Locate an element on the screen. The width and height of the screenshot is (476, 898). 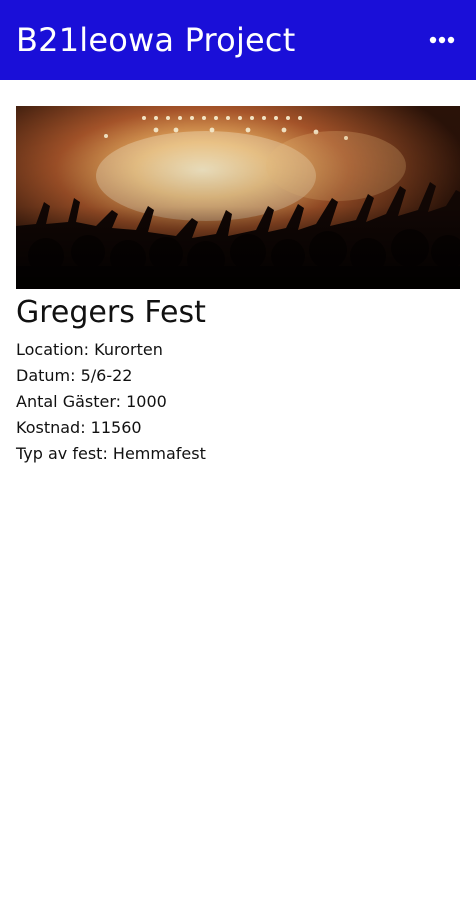
detail-date: Datum: 5/6-22 is located at coordinates (74, 375).